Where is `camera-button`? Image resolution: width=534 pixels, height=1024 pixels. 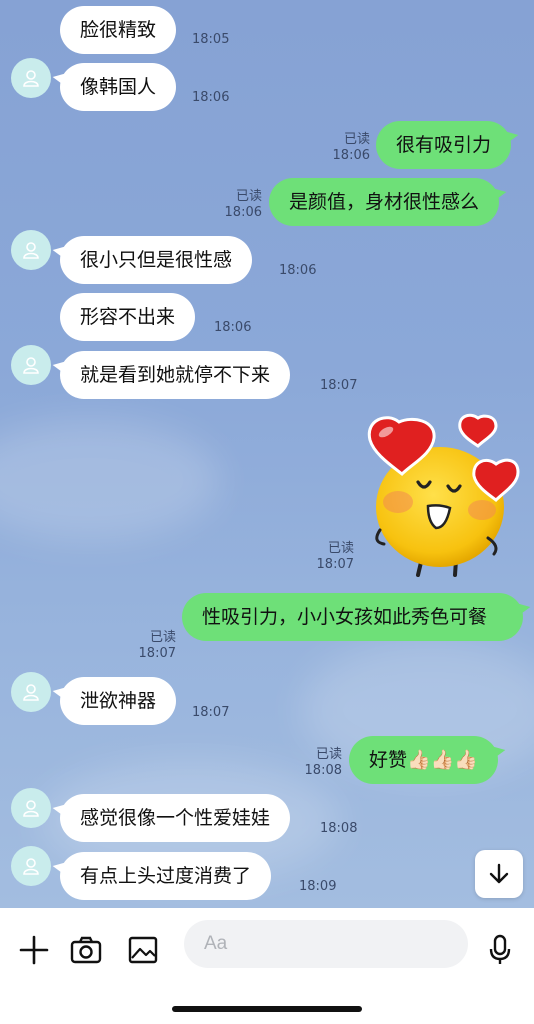
camera-button is located at coordinates (86, 950).